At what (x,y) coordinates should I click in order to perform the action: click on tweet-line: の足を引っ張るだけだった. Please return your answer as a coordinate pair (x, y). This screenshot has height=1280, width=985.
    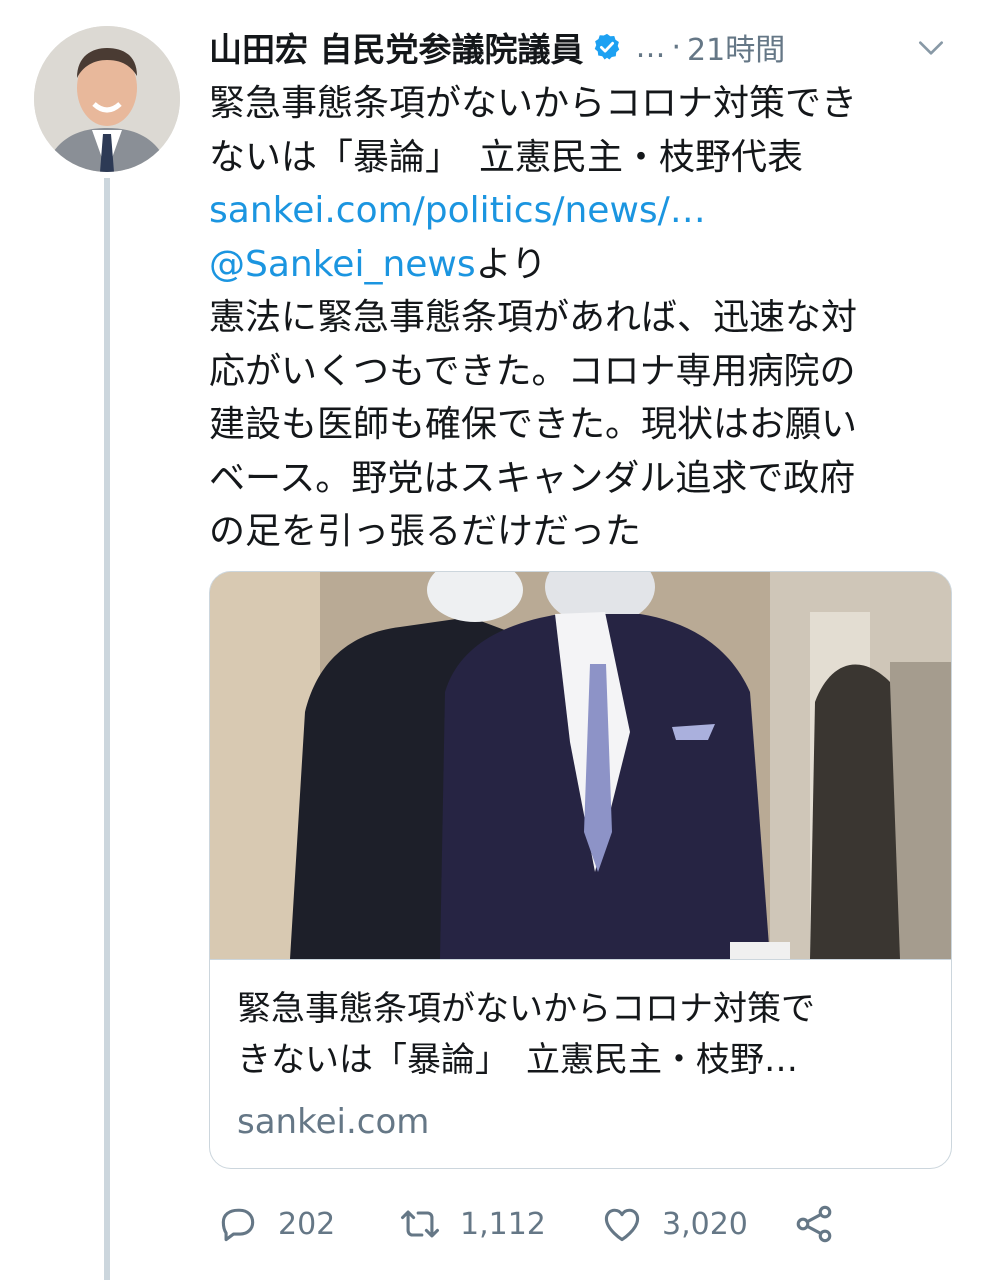
    Looking at the image, I should click on (425, 531).